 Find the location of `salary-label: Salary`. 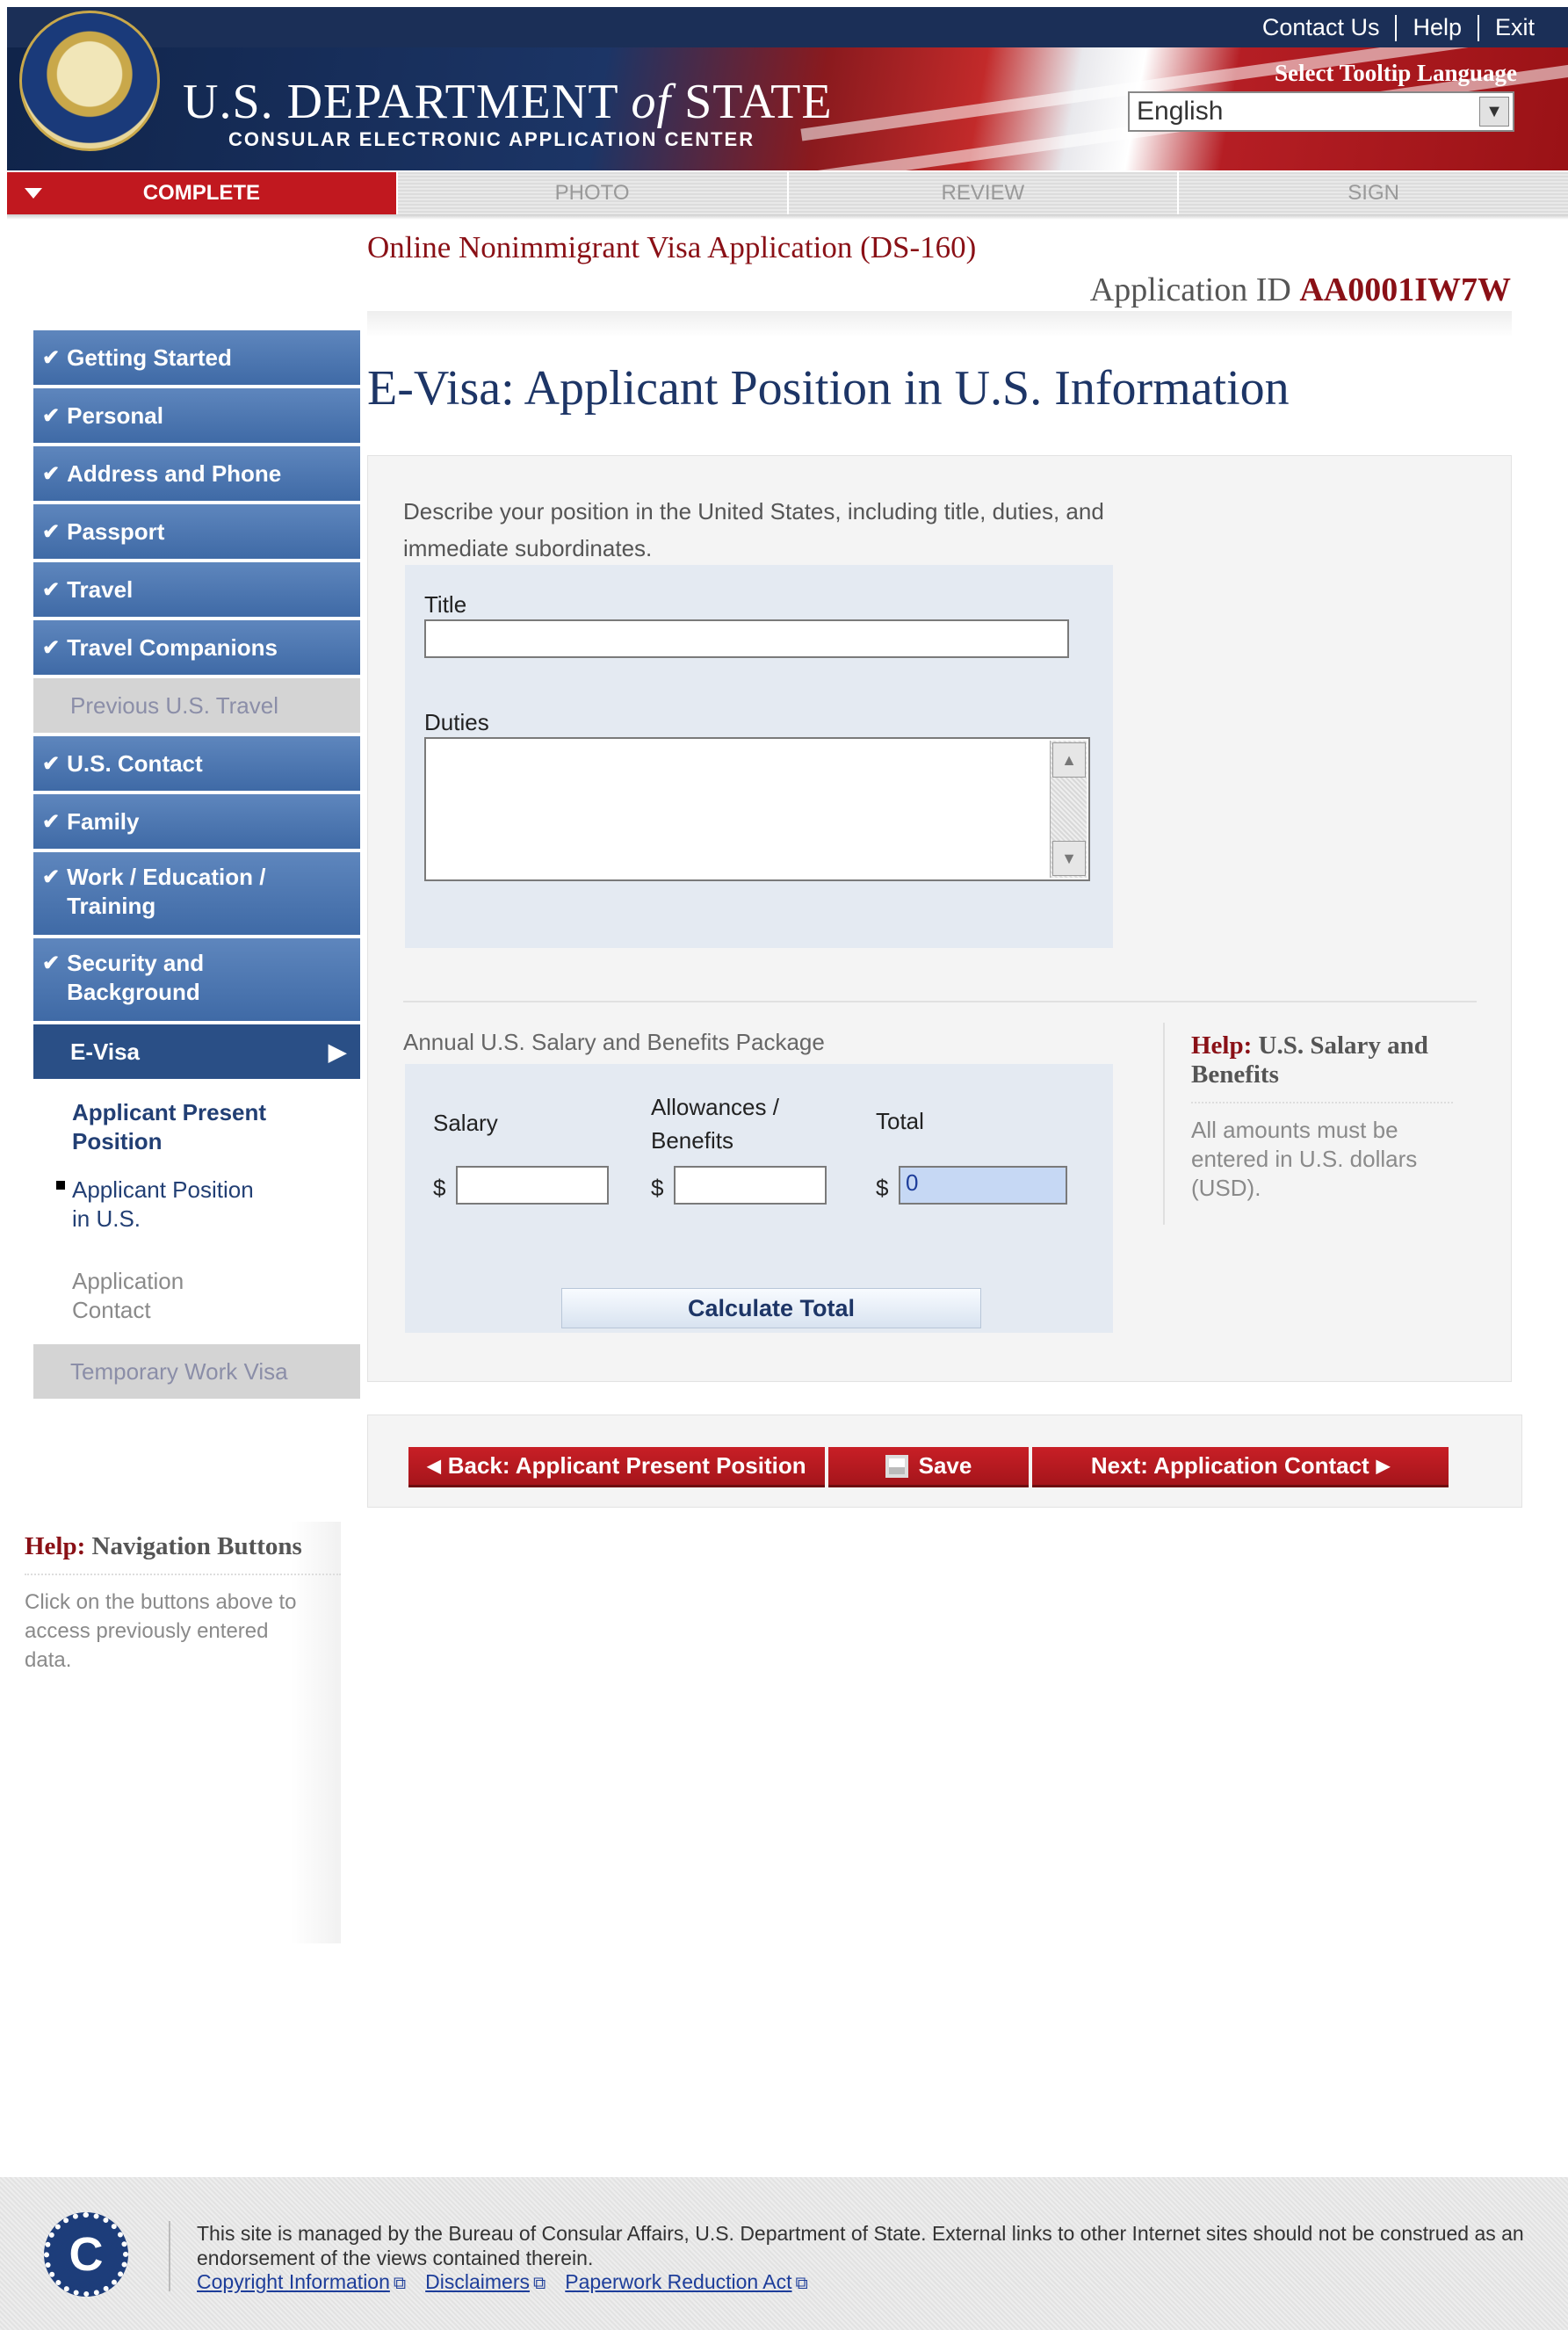

salary-label: Salary is located at coordinates (465, 1123).